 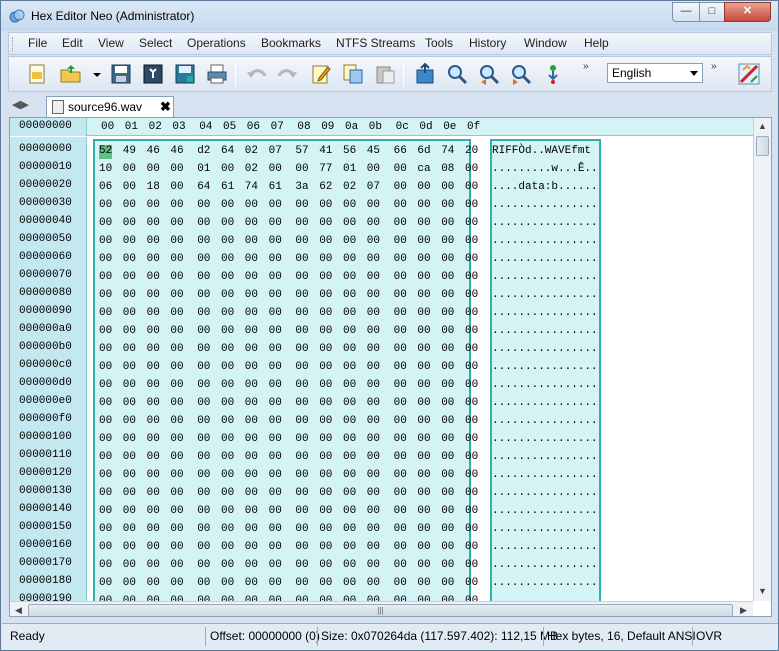 What do you see at coordinates (375, 43) in the screenshot?
I see `menu-ntfs-streams: NTFS Streams` at bounding box center [375, 43].